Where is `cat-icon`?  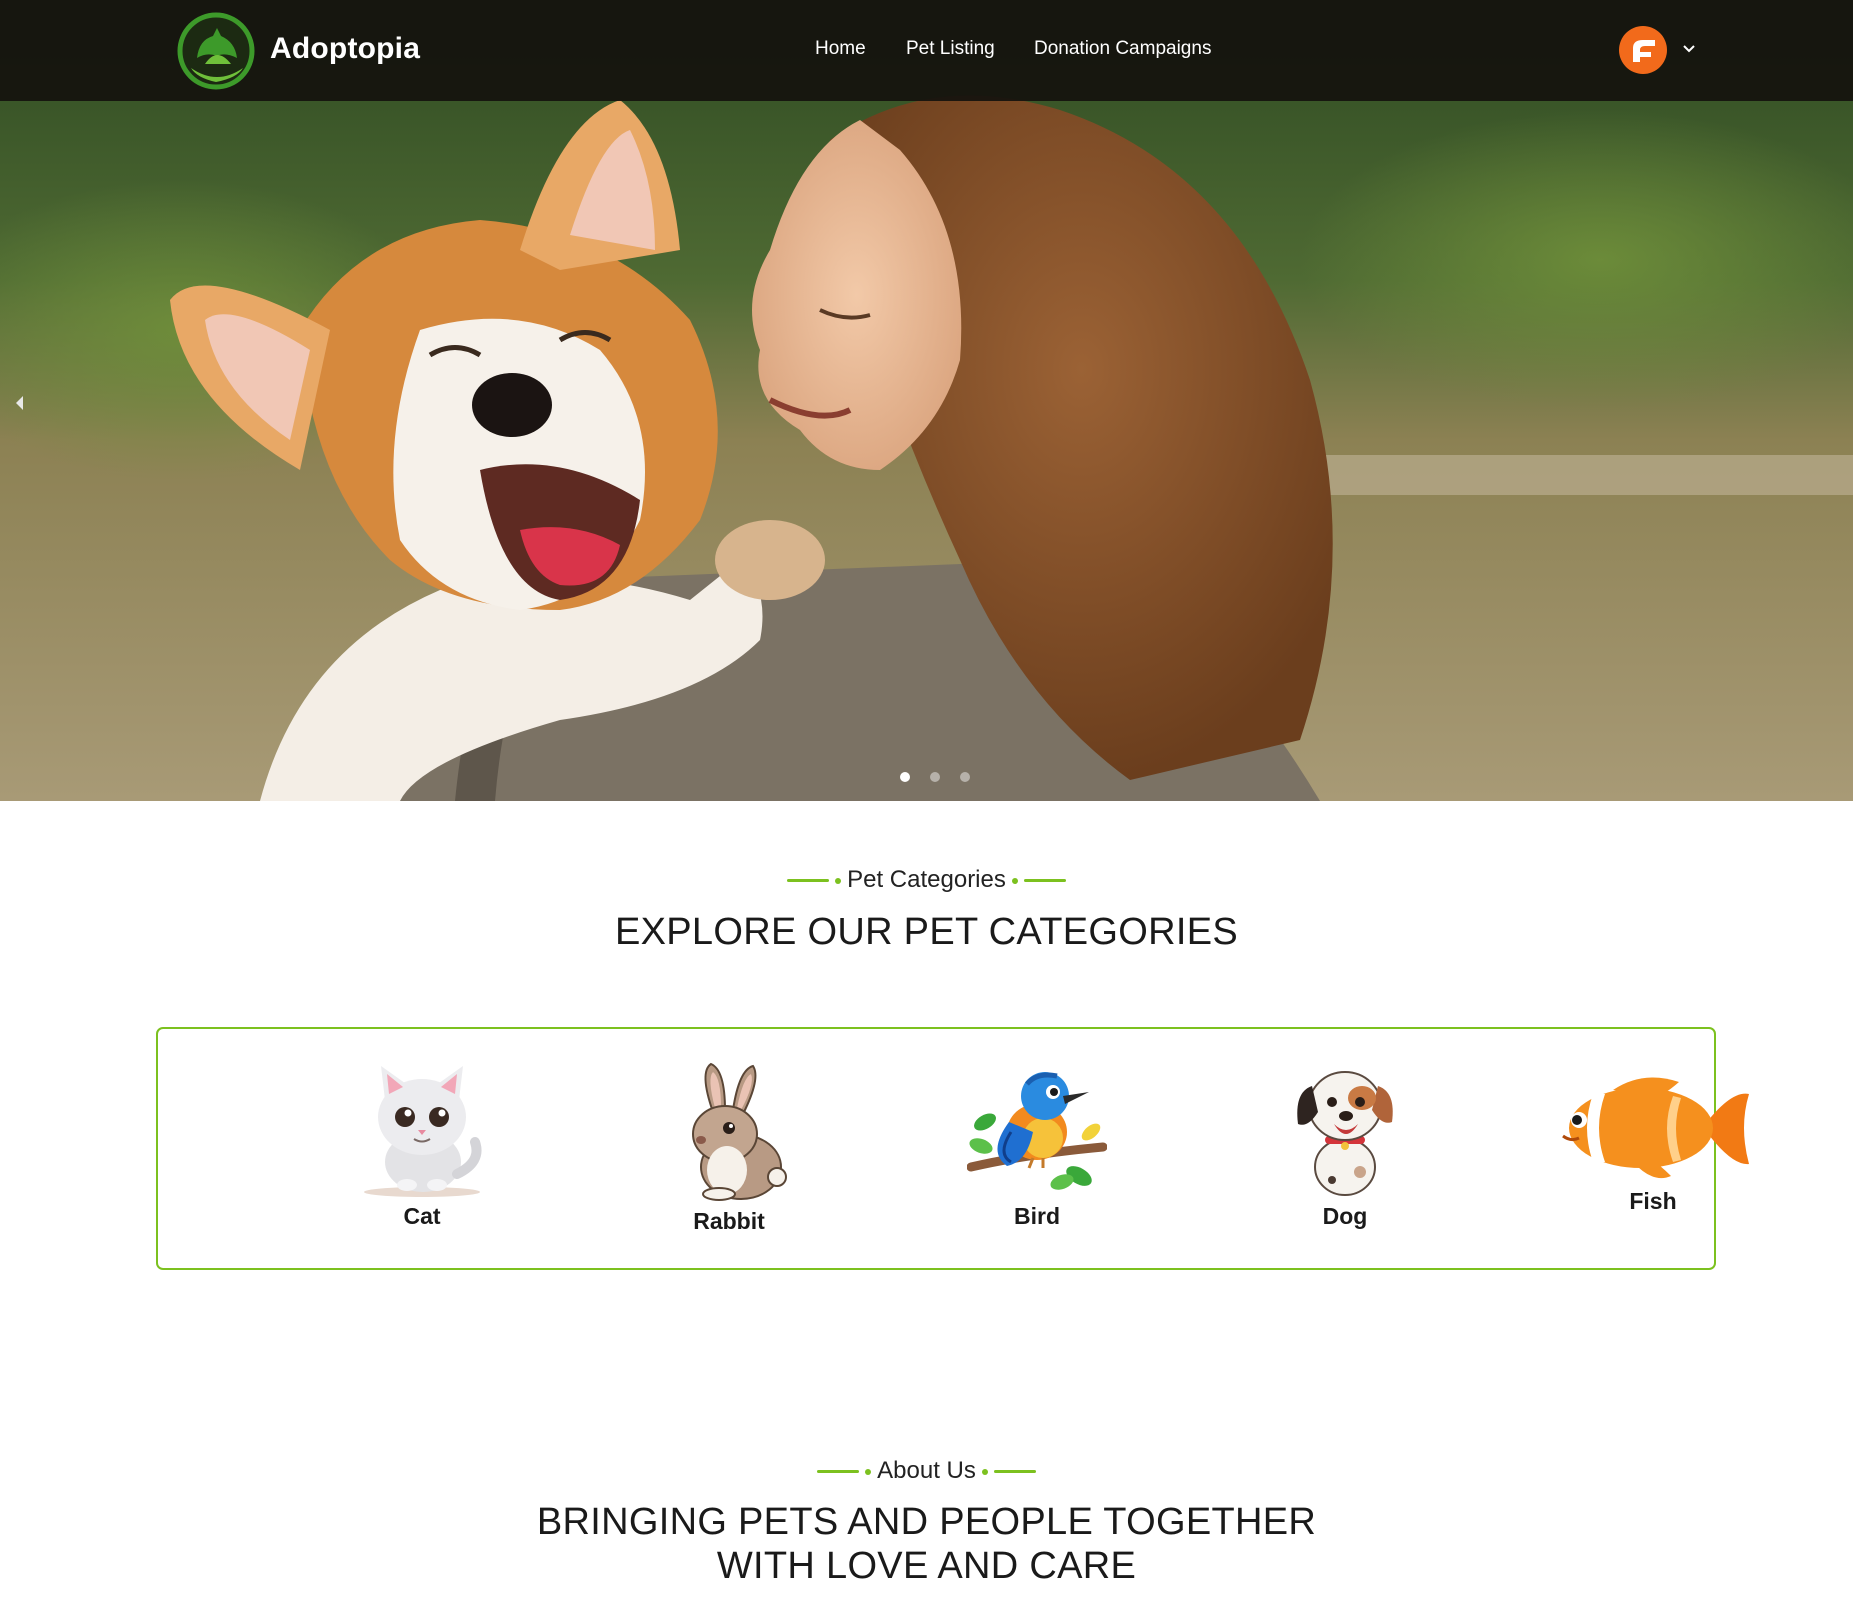
cat-icon is located at coordinates (423, 1131).